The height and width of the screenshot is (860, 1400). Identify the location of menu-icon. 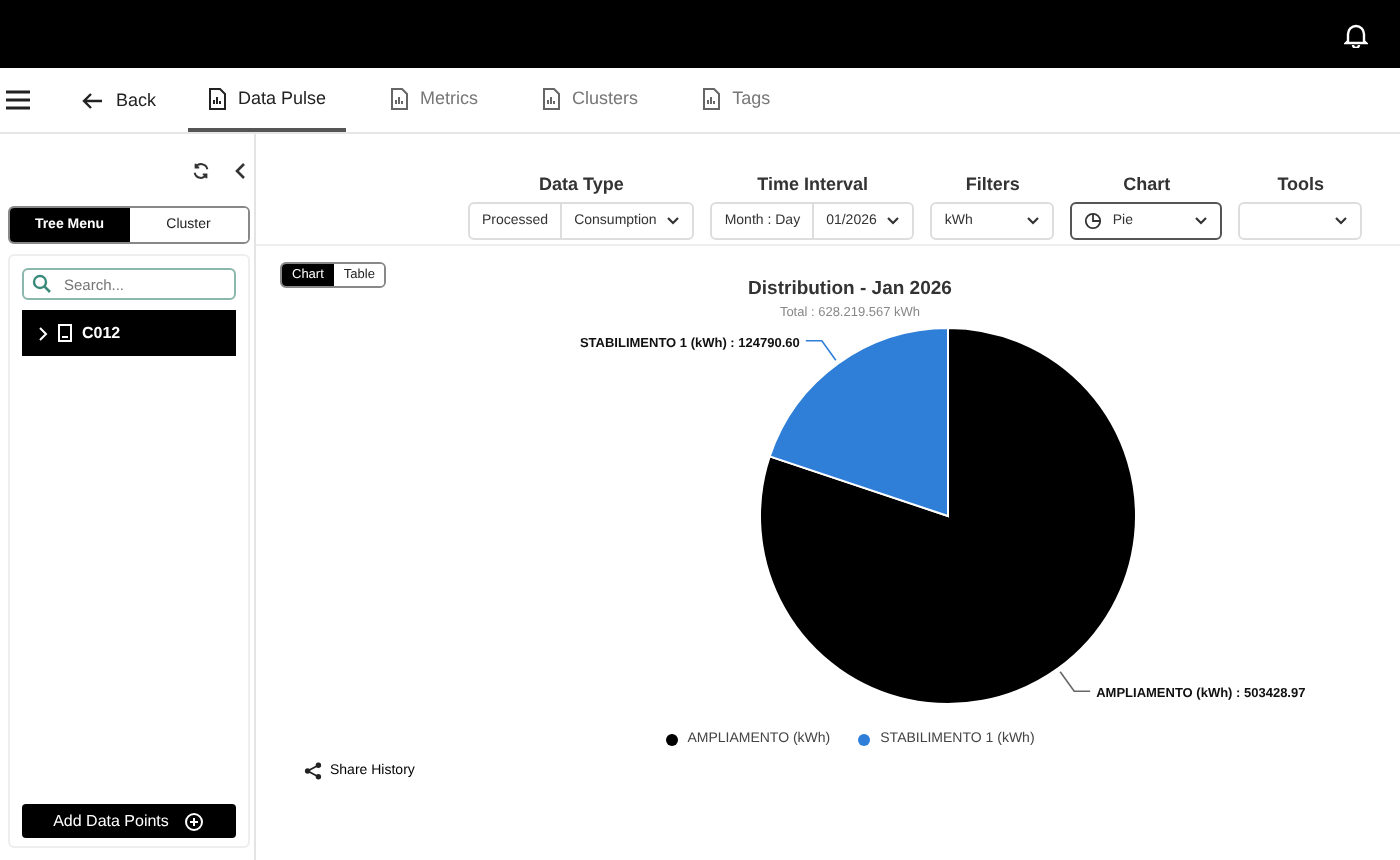
(18, 100).